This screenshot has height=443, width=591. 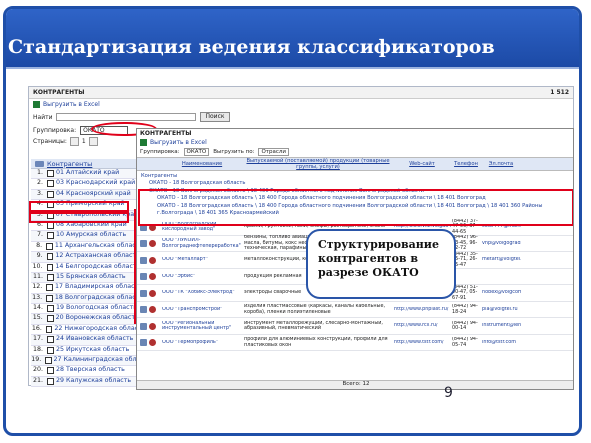 I want to click on okato-list-item: 17. 24 Ивановская область, so click(x=84, y=340).